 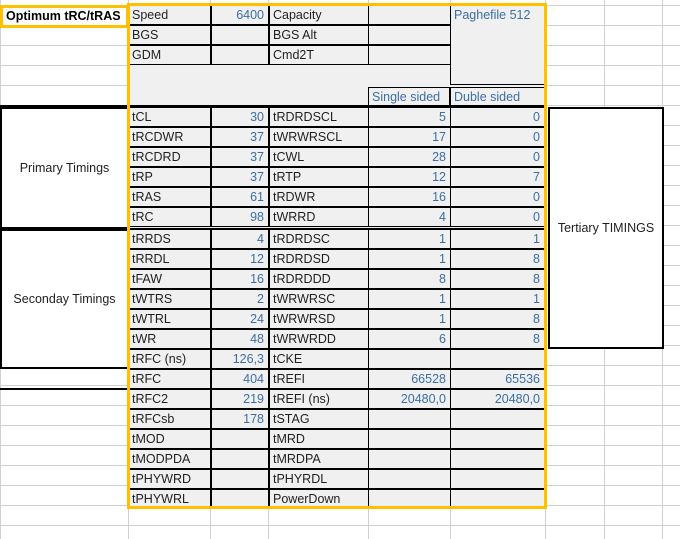 I want to click on primary-row-5-value: 98, so click(x=240, y=217).